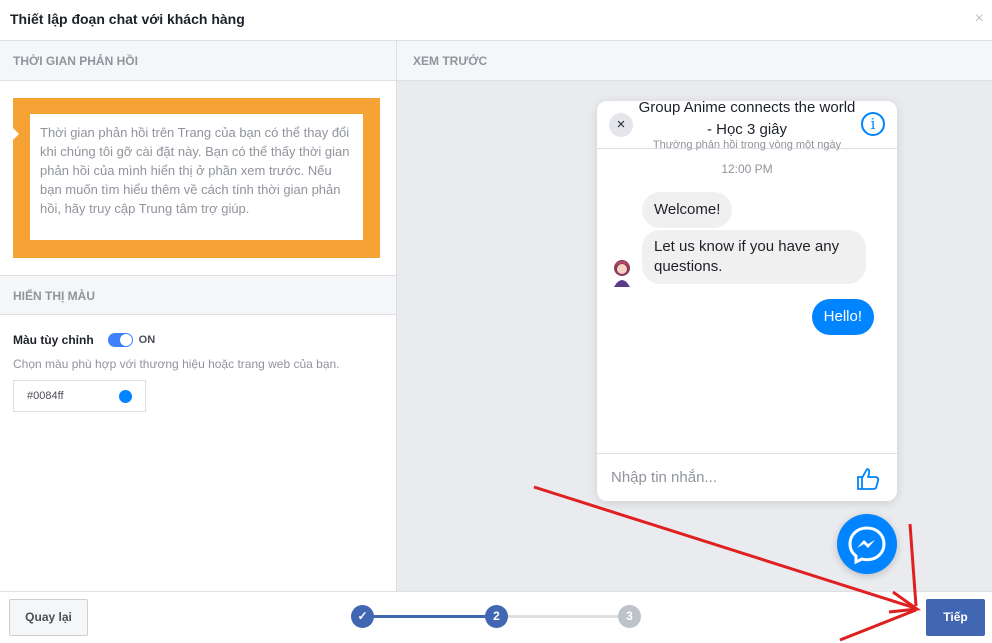 The height and width of the screenshot is (643, 992). I want to click on like-icon, so click(868, 479).